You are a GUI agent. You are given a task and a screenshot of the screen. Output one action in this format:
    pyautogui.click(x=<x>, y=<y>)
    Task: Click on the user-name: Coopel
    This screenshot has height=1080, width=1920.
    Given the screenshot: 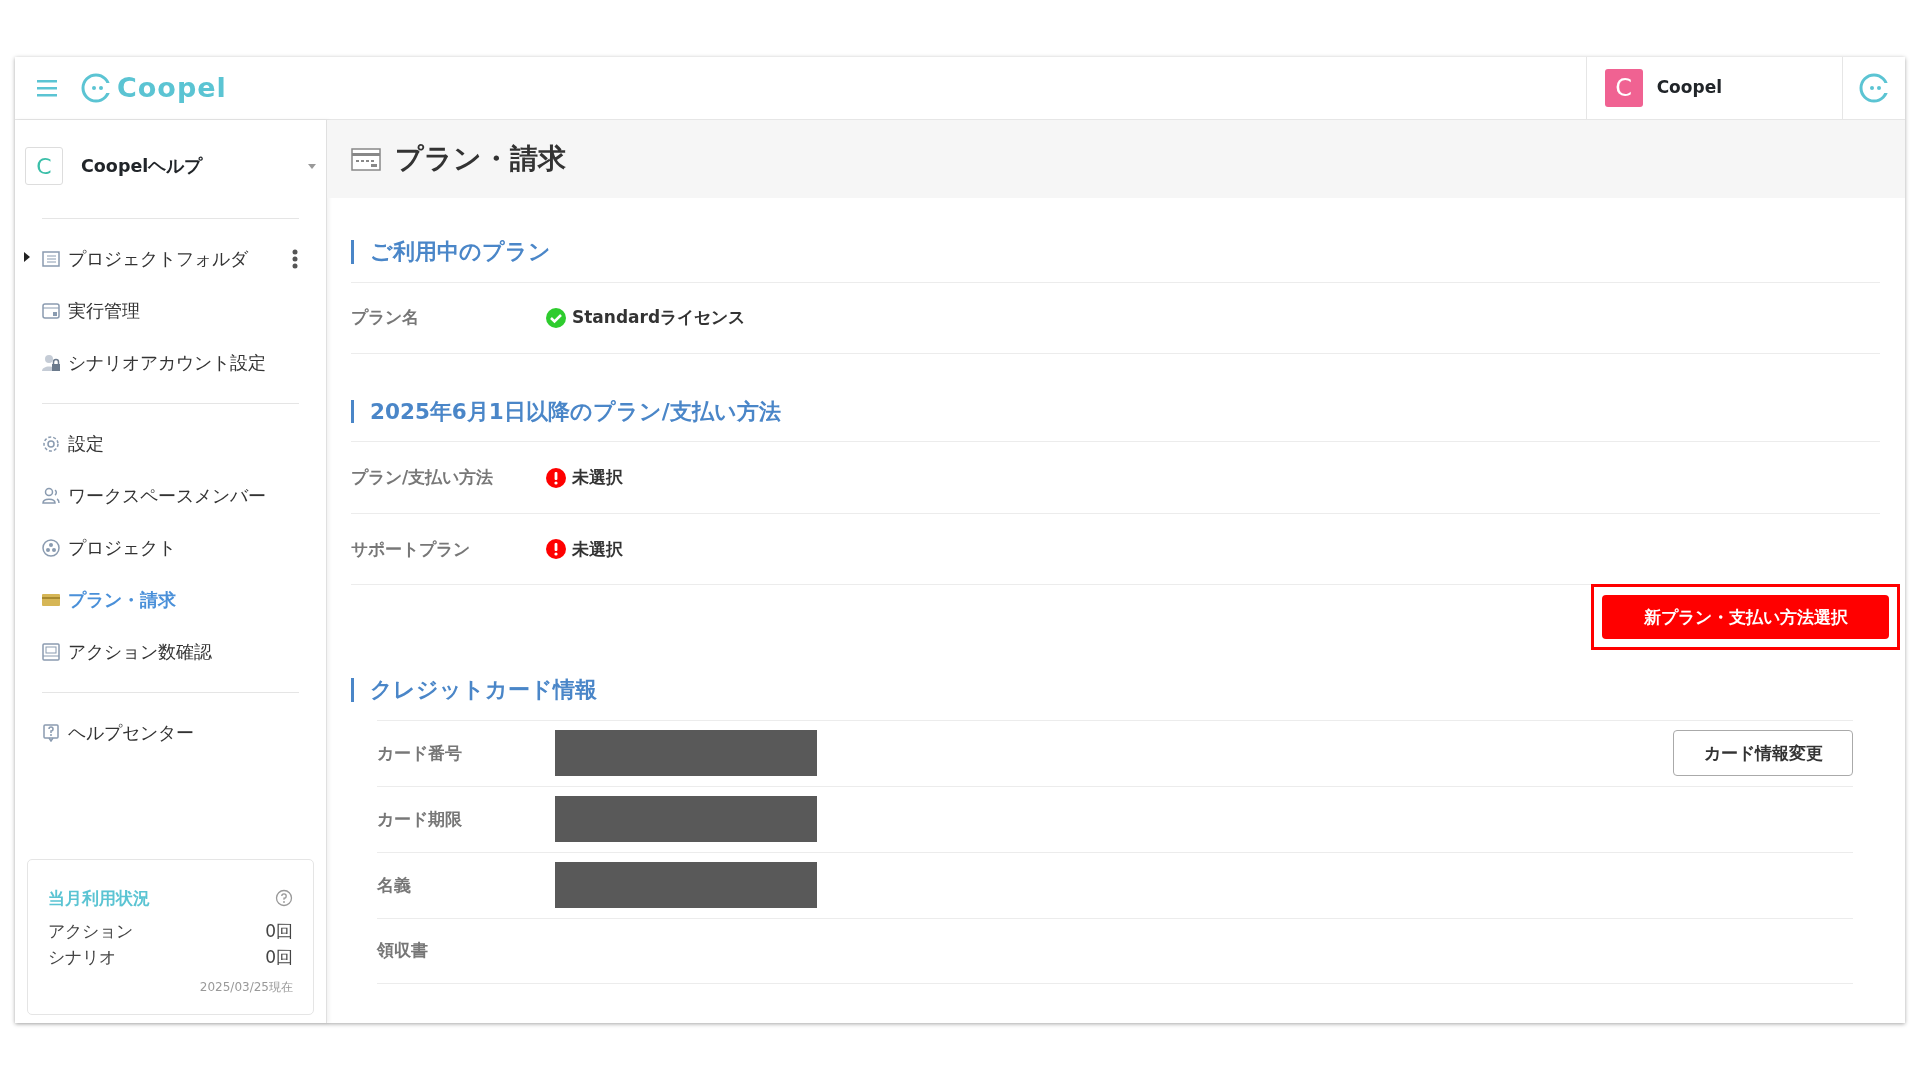 What is the action you would take?
    pyautogui.click(x=1689, y=88)
    